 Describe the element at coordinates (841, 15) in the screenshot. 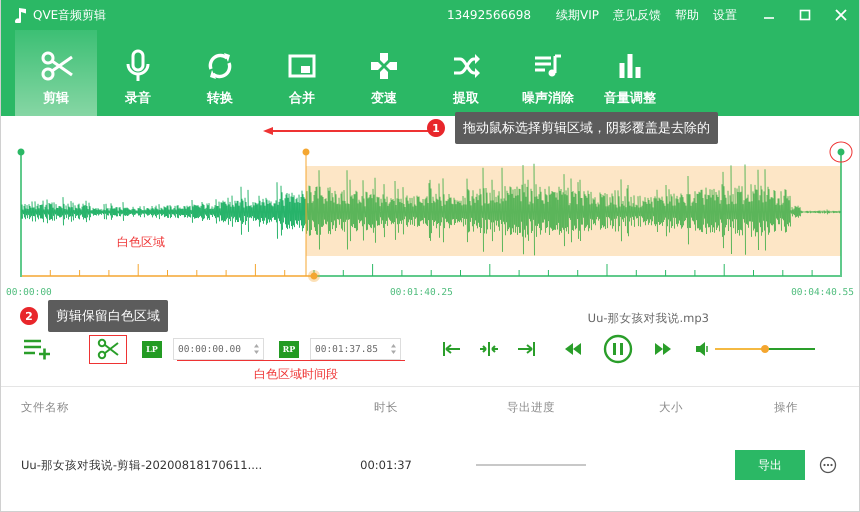

I see `close-icon` at that location.